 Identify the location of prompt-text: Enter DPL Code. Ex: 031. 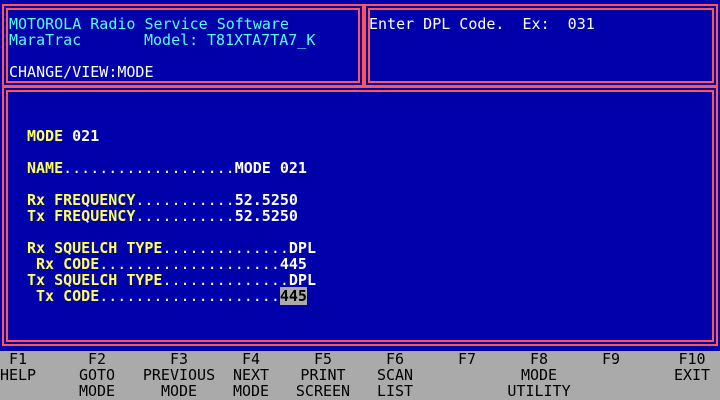
(482, 24).